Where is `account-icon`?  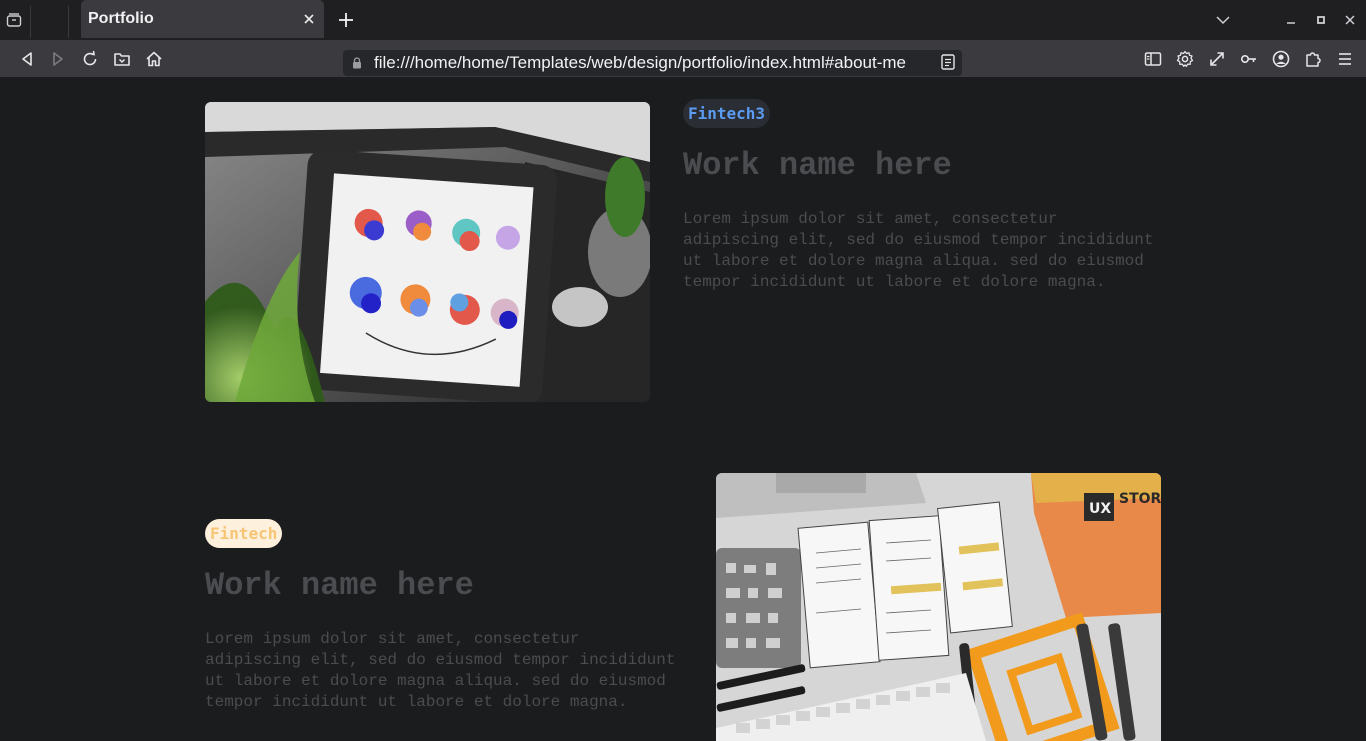
account-icon is located at coordinates (1281, 59).